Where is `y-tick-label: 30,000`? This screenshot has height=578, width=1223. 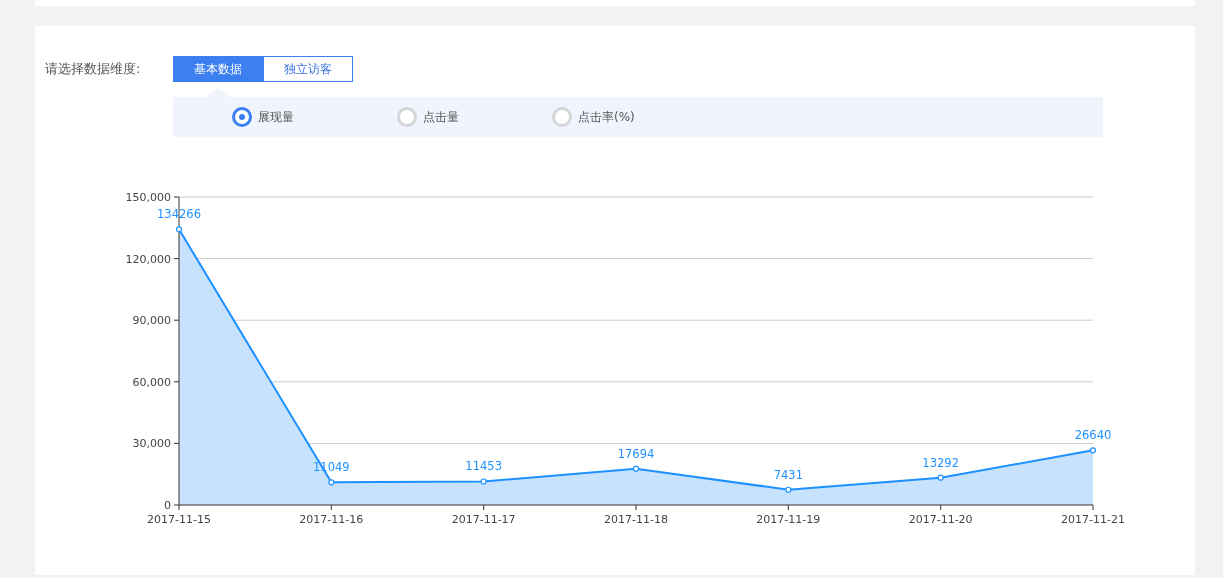
y-tick-label: 30,000 is located at coordinates (151, 444).